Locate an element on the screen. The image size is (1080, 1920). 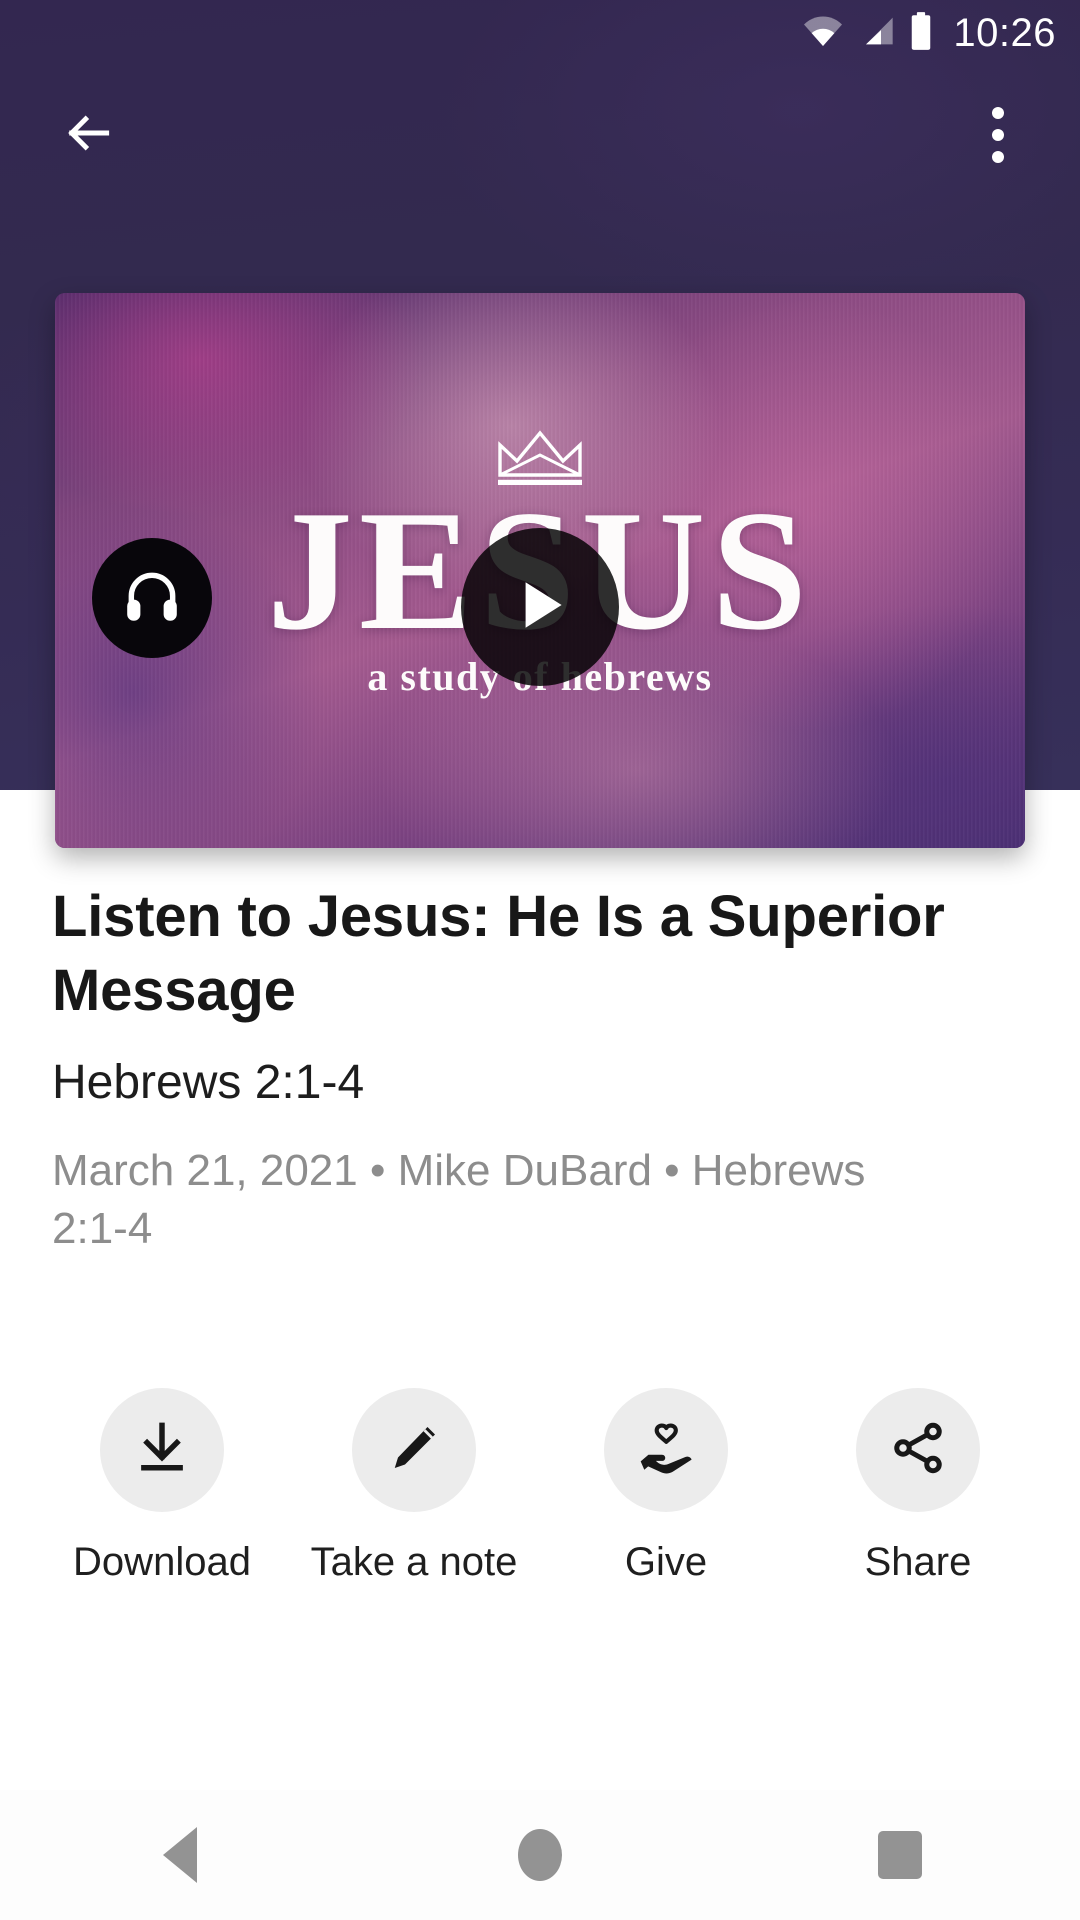
headphones-icon is located at coordinates (152, 598).